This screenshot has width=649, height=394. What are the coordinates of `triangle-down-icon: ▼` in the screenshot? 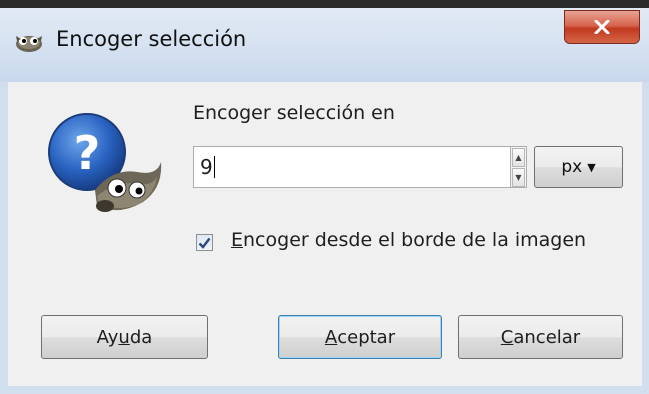 It's located at (518, 177).